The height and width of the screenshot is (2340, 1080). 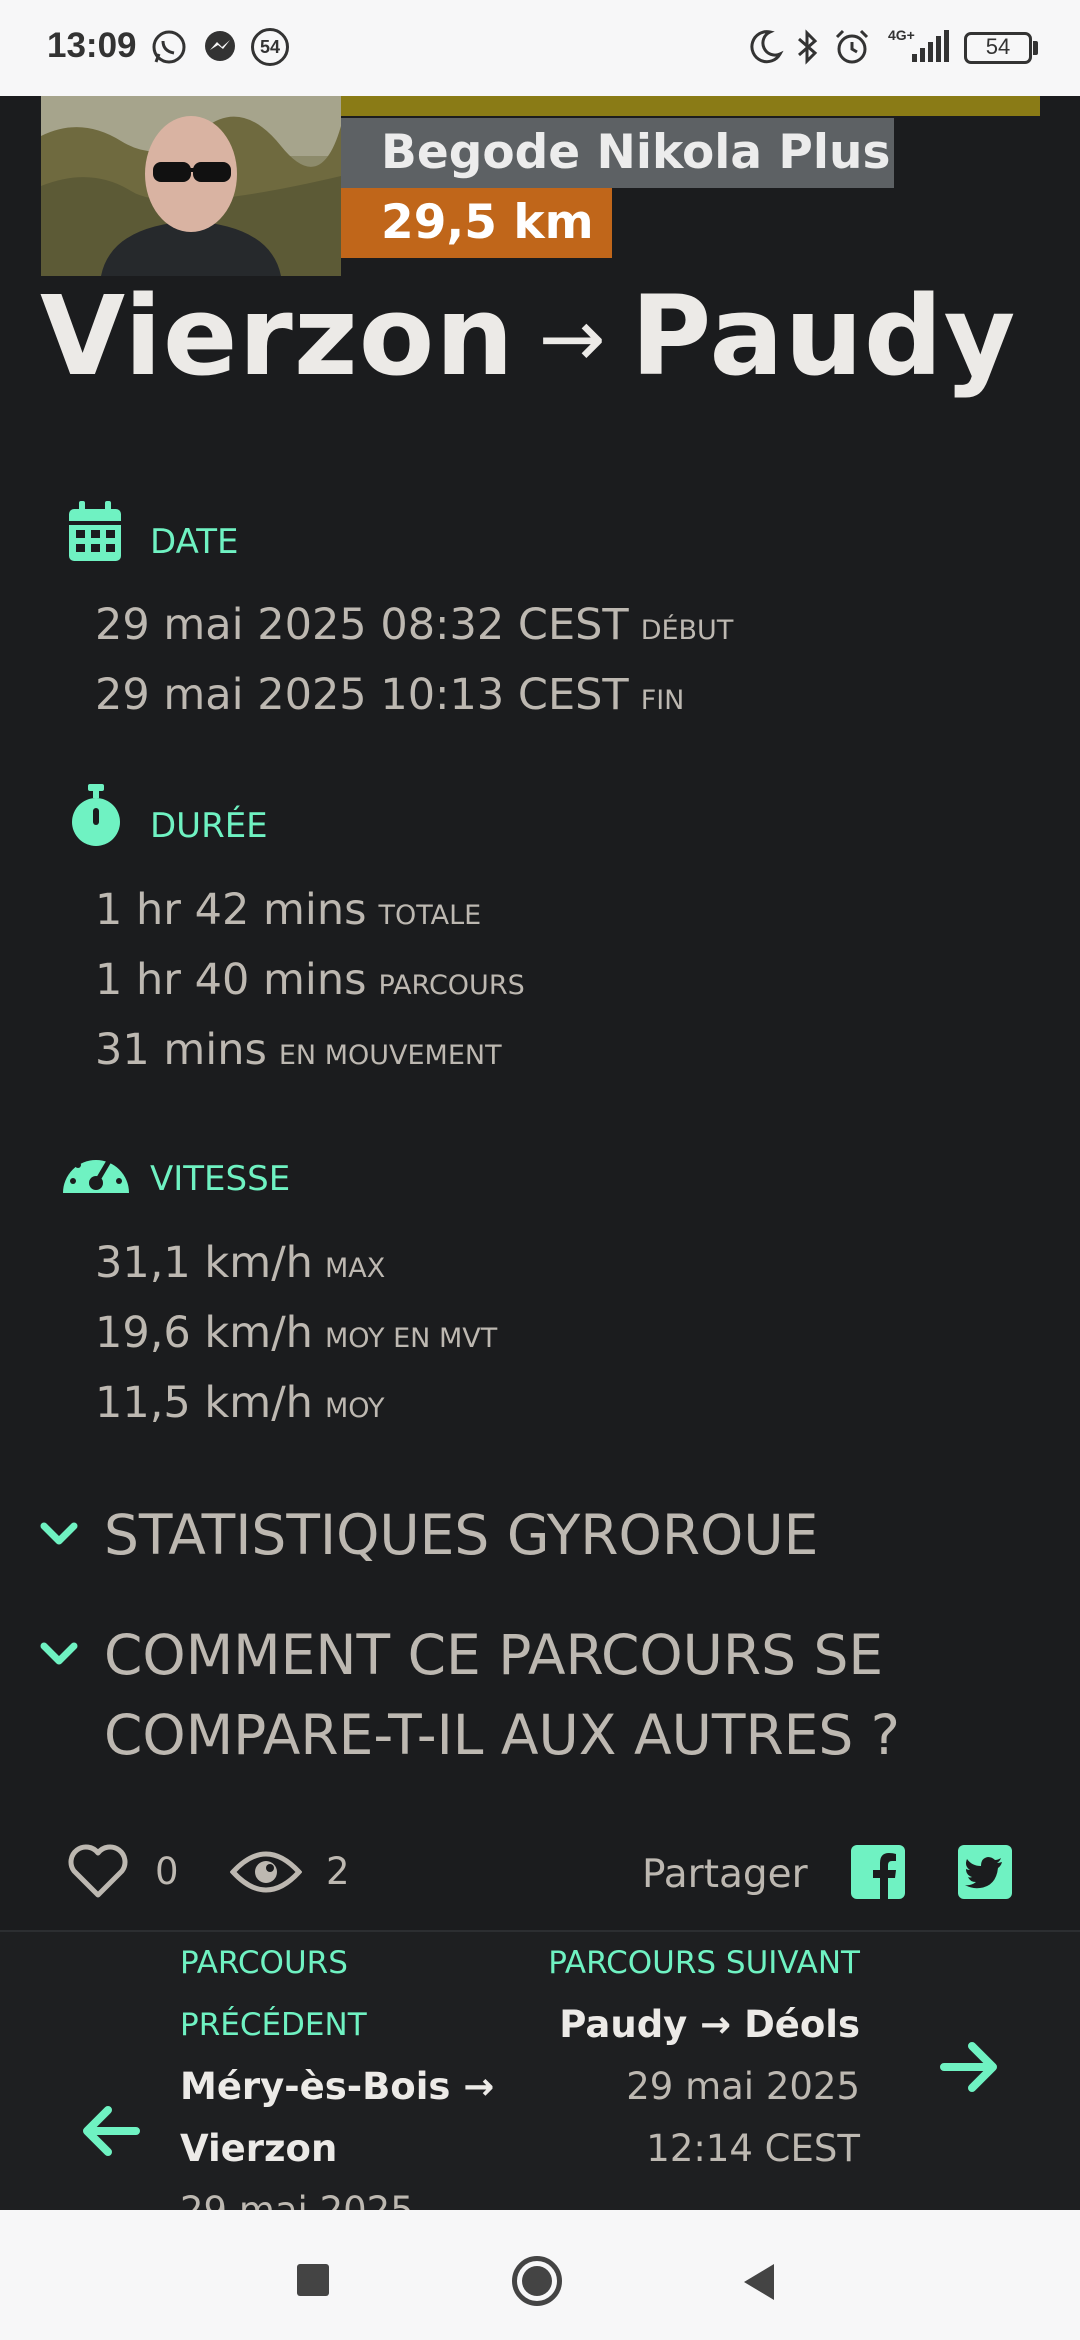 I want to click on battery-level: 54, so click(x=998, y=46).